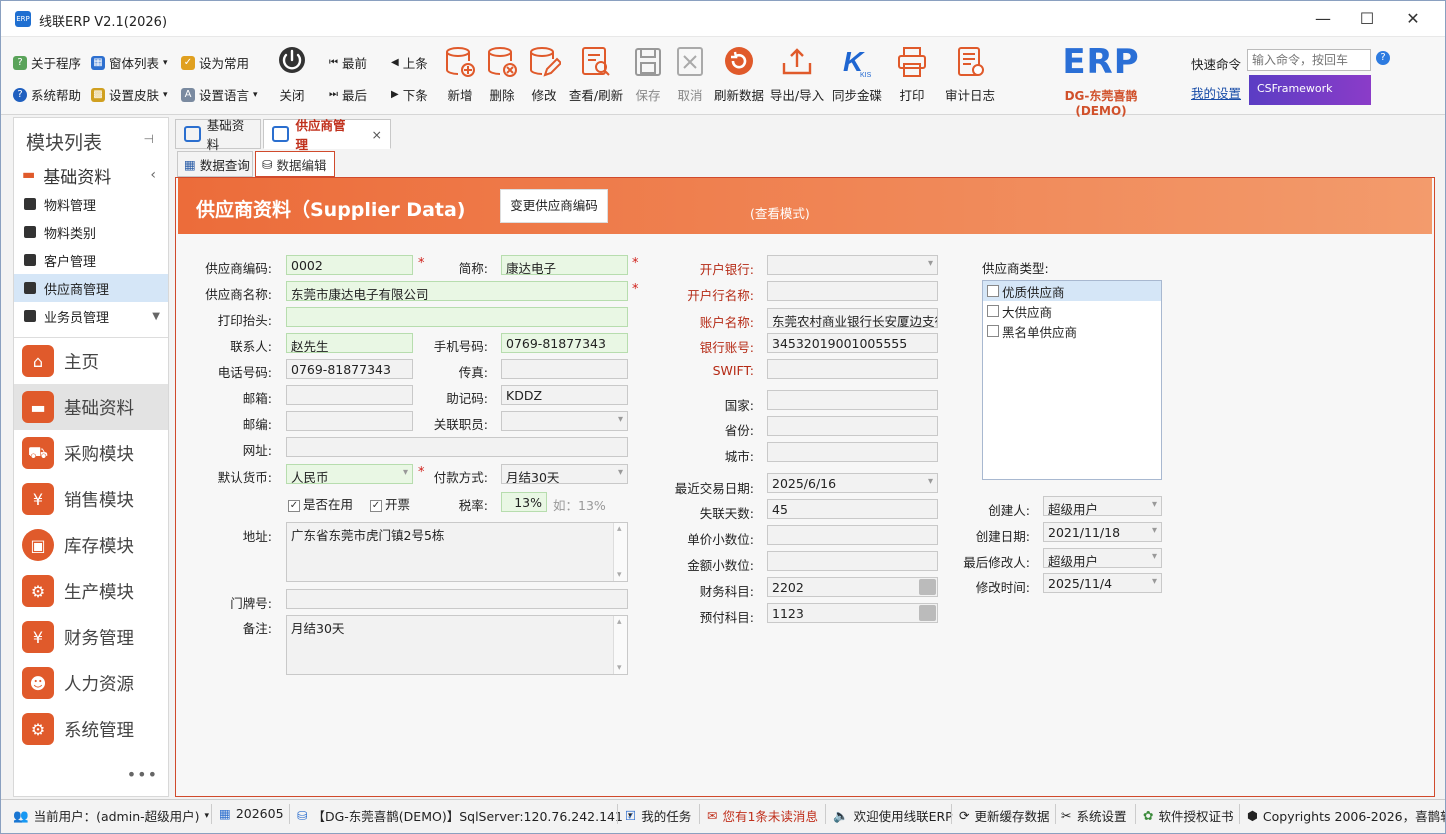 The image size is (1446, 834). I want to click on creator-field: 超级用户, so click(1102, 506).